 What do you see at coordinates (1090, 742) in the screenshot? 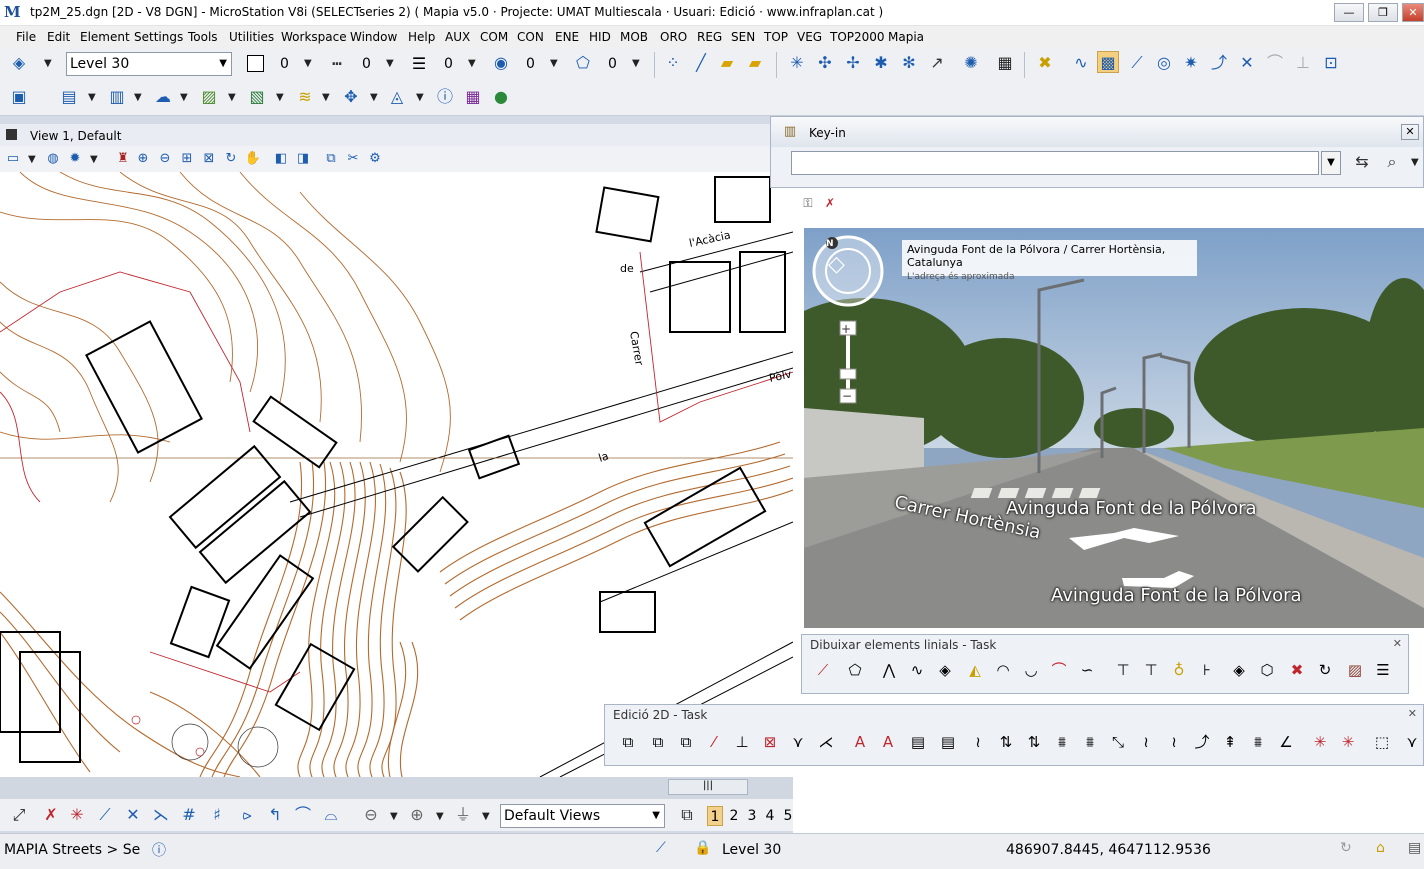
I see `distribute-down-icon: ⩩` at bounding box center [1090, 742].